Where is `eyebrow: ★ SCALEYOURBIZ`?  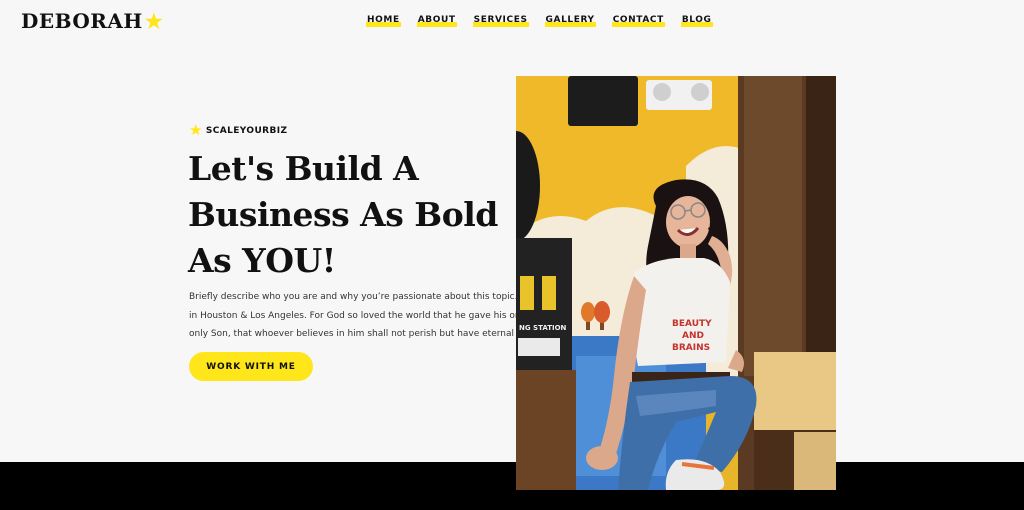
eyebrow: ★ SCALEYOURBIZ is located at coordinates (238, 130).